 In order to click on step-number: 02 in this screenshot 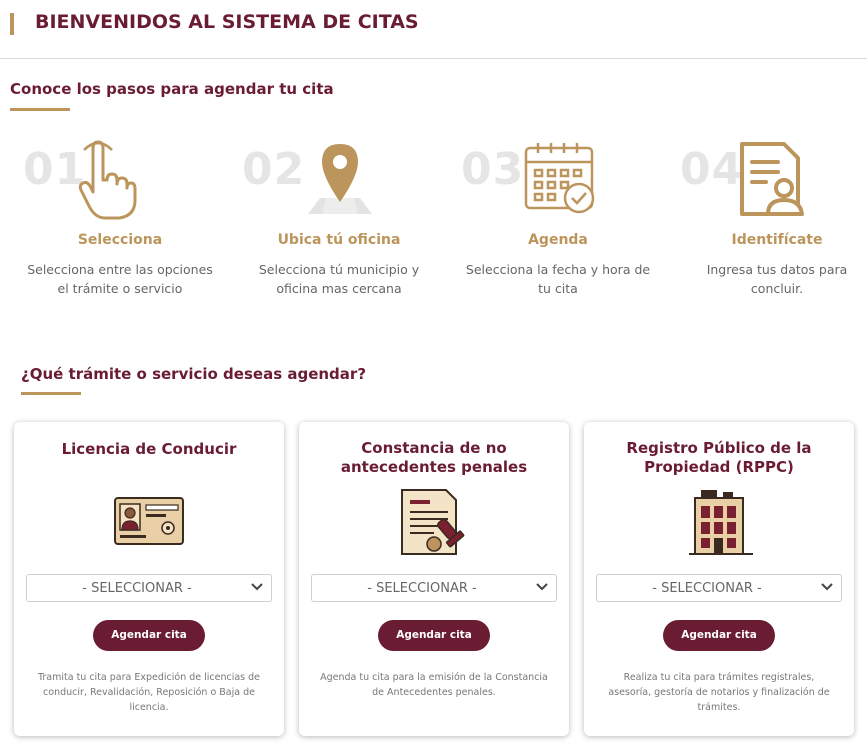, I will do `click(274, 169)`.